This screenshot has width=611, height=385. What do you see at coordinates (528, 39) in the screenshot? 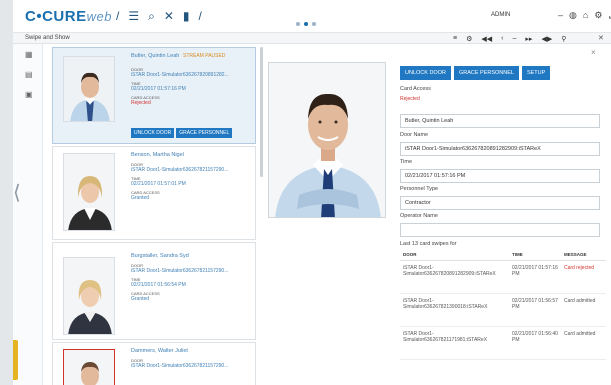
I see `forward-icon: ▸▸` at bounding box center [528, 39].